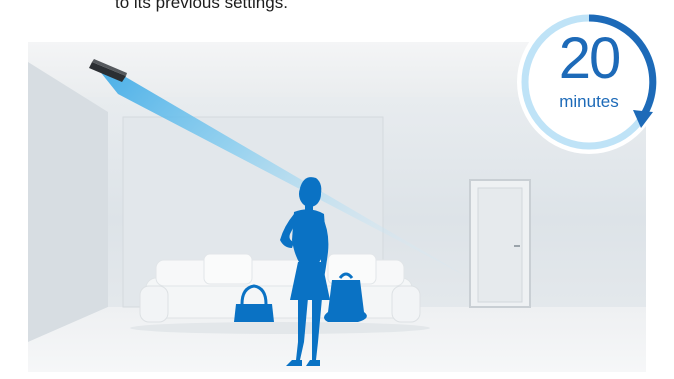 This screenshot has width=674, height=379. Describe the element at coordinates (589, 101) in the screenshot. I see `timer-unit: minutes` at that location.